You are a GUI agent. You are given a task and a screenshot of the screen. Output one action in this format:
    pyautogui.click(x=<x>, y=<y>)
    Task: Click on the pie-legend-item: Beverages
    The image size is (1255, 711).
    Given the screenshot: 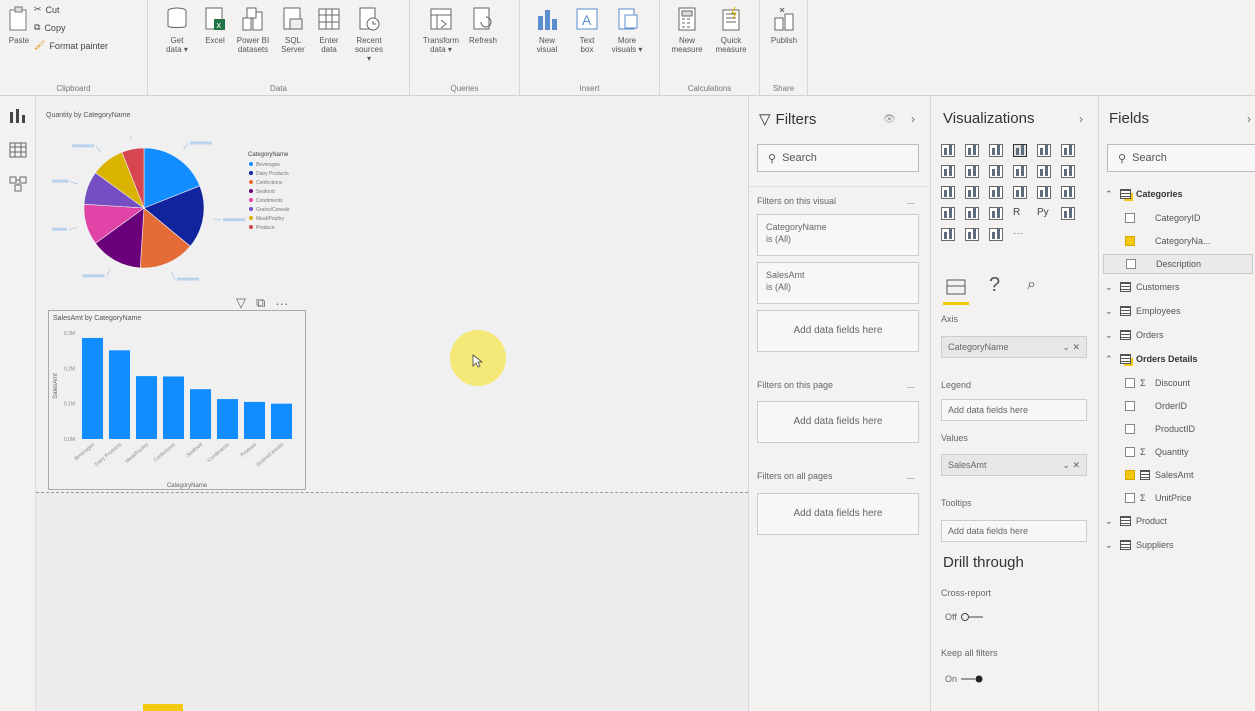 What is the action you would take?
    pyautogui.click(x=268, y=165)
    